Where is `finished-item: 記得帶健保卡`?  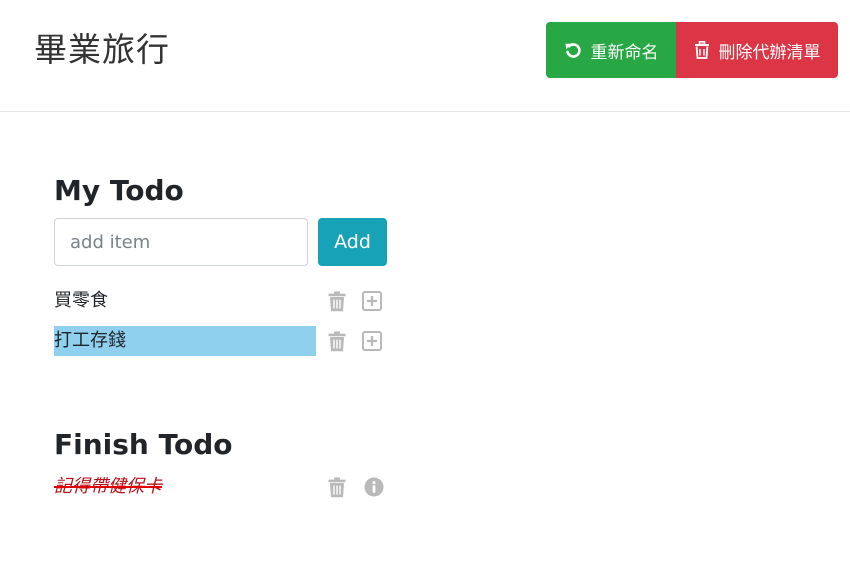
finished-item: 記得帶健保卡 is located at coordinates (224, 487).